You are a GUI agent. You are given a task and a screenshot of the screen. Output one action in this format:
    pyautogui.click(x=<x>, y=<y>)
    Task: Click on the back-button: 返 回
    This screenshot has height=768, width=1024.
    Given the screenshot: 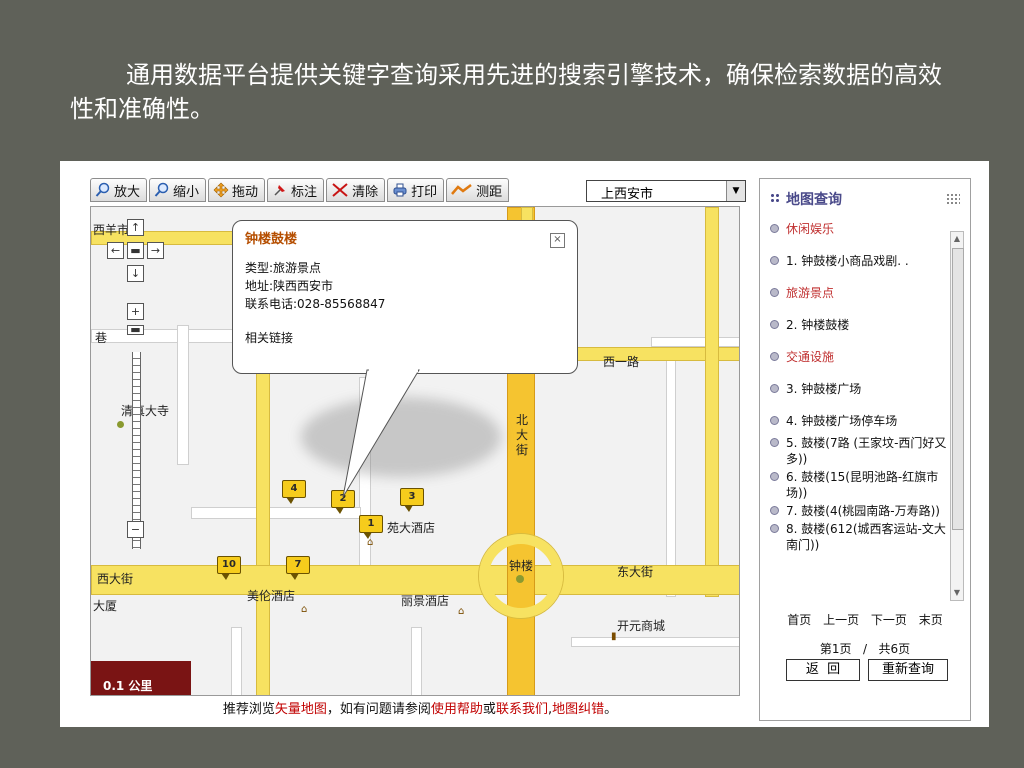 What is the action you would take?
    pyautogui.click(x=823, y=670)
    